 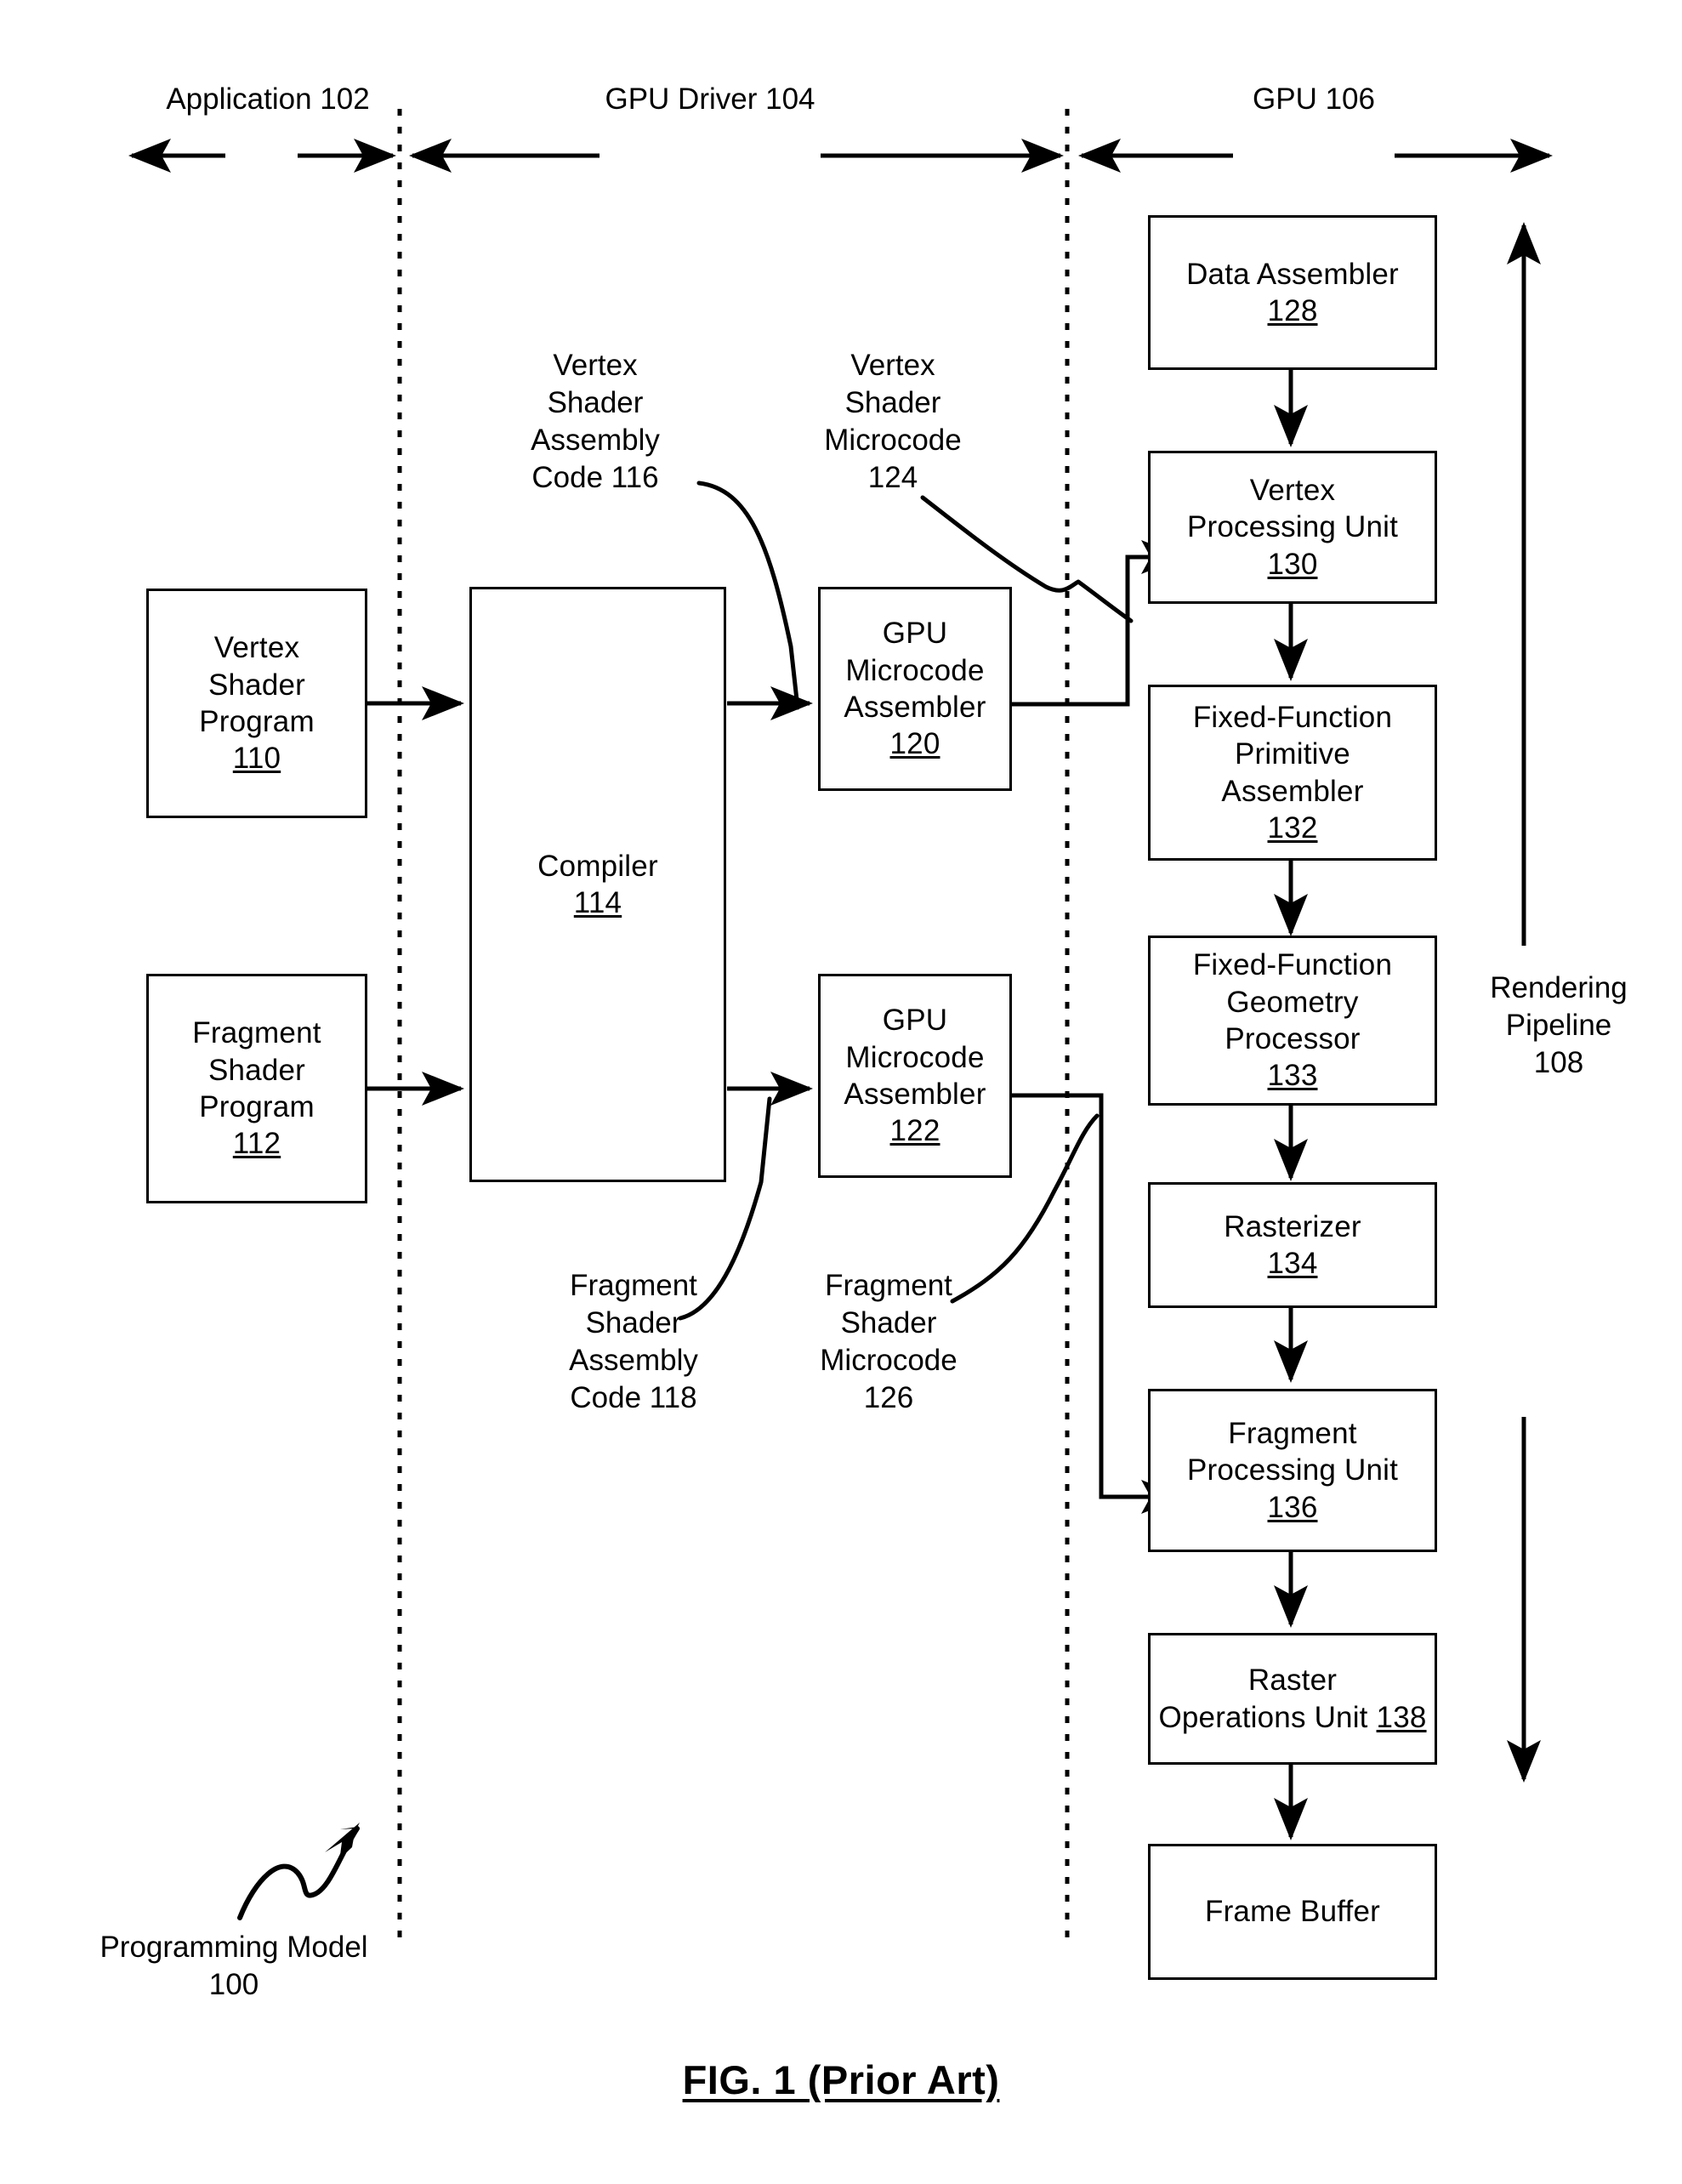 What do you see at coordinates (256, 1144) in the screenshot?
I see `box-reference-number: 112` at bounding box center [256, 1144].